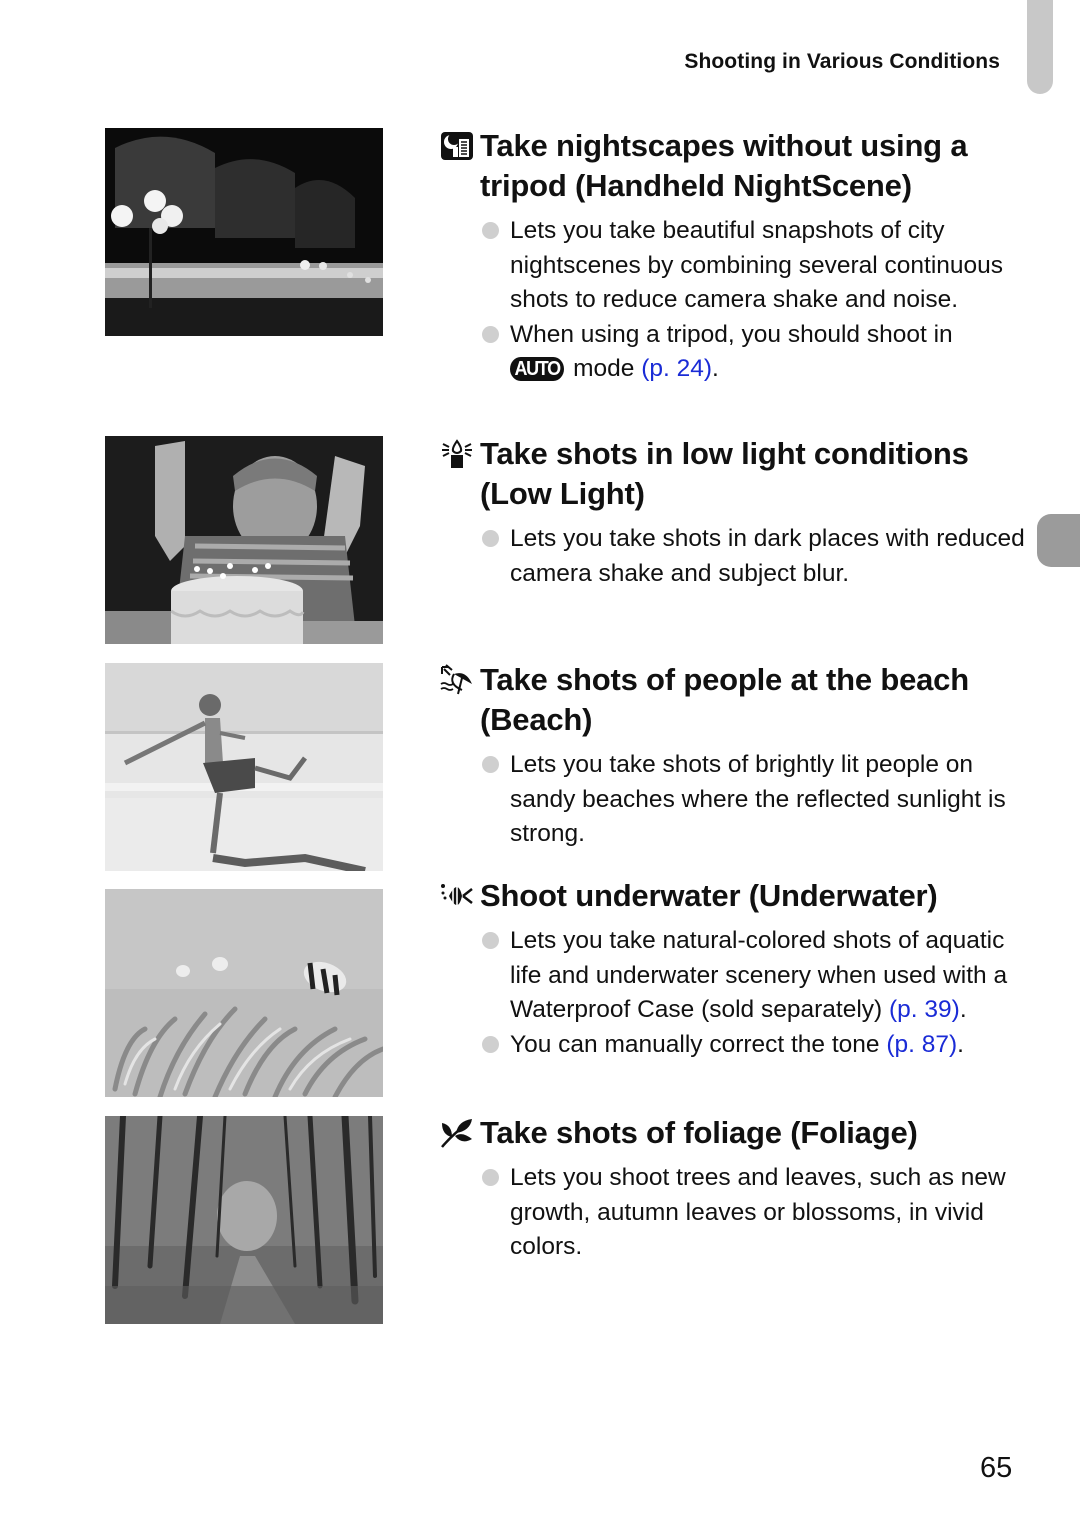 Image resolution: width=1080 pixels, height=1521 pixels. Describe the element at coordinates (996, 1468) in the screenshot. I see `page-number: 65` at that location.